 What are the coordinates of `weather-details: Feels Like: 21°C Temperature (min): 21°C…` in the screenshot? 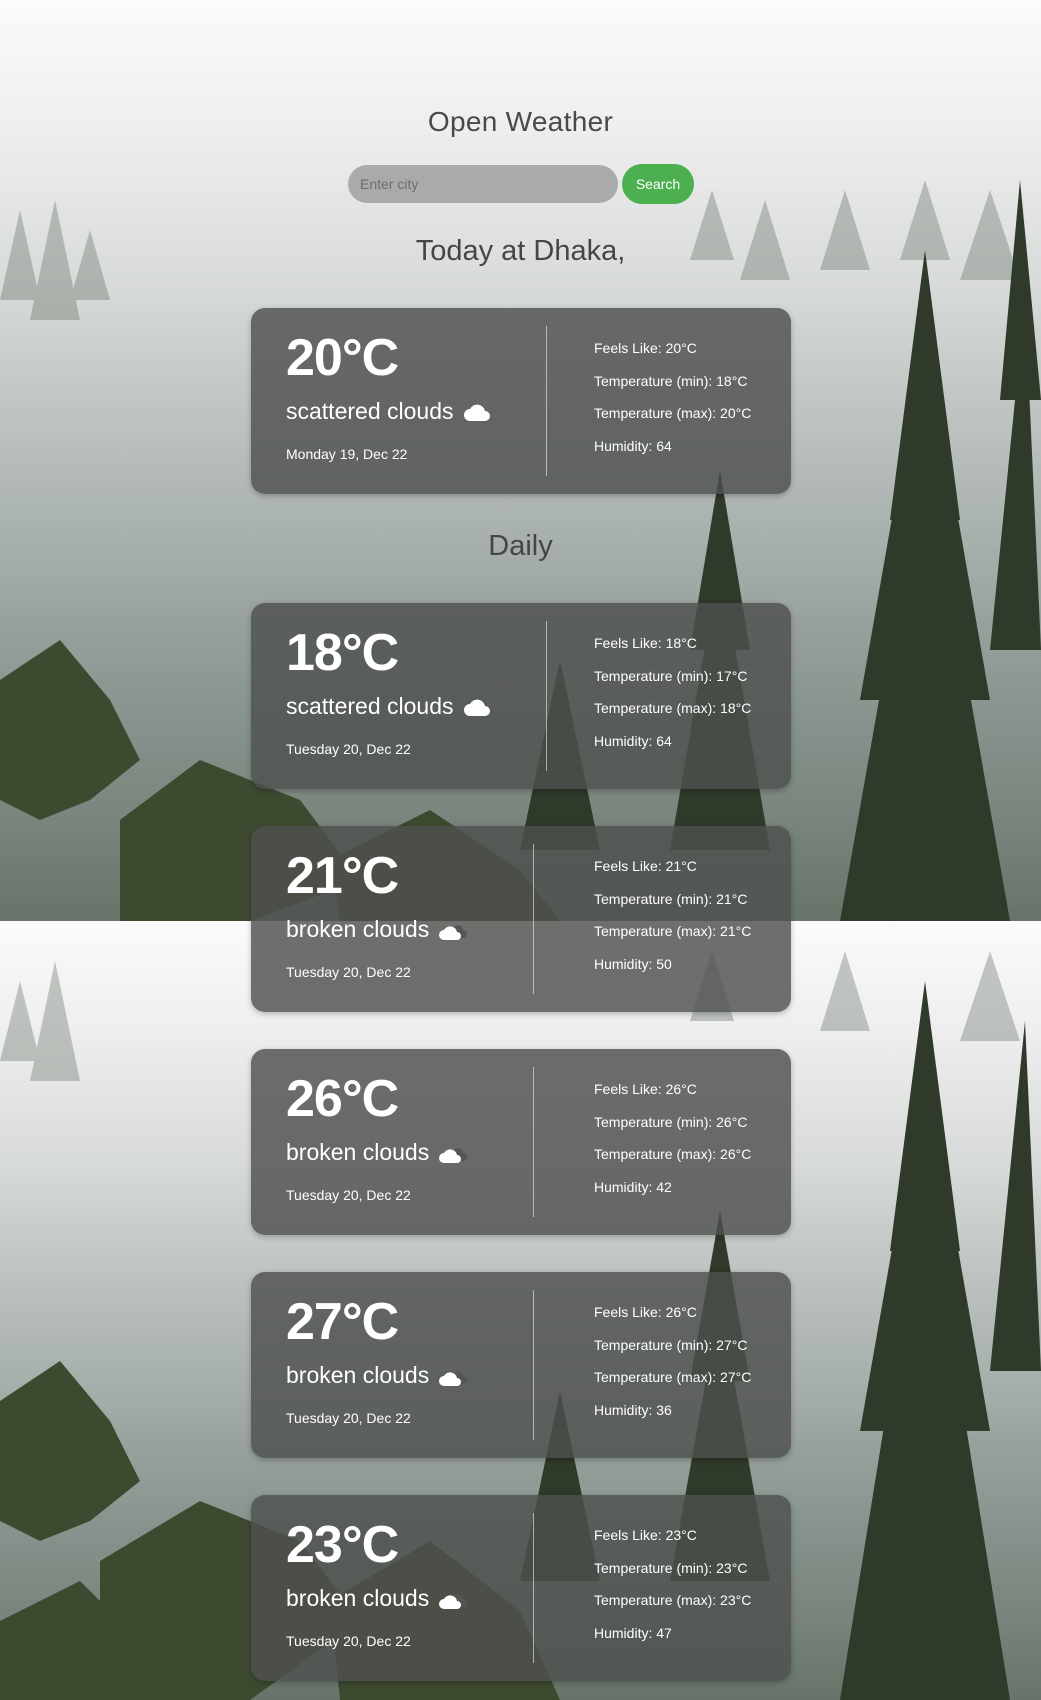 It's located at (672, 923).